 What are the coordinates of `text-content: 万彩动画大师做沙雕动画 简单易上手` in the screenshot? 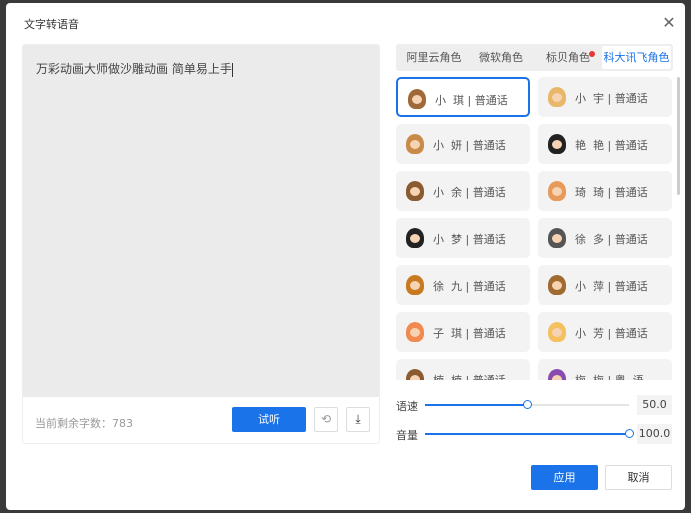 It's located at (134, 69).